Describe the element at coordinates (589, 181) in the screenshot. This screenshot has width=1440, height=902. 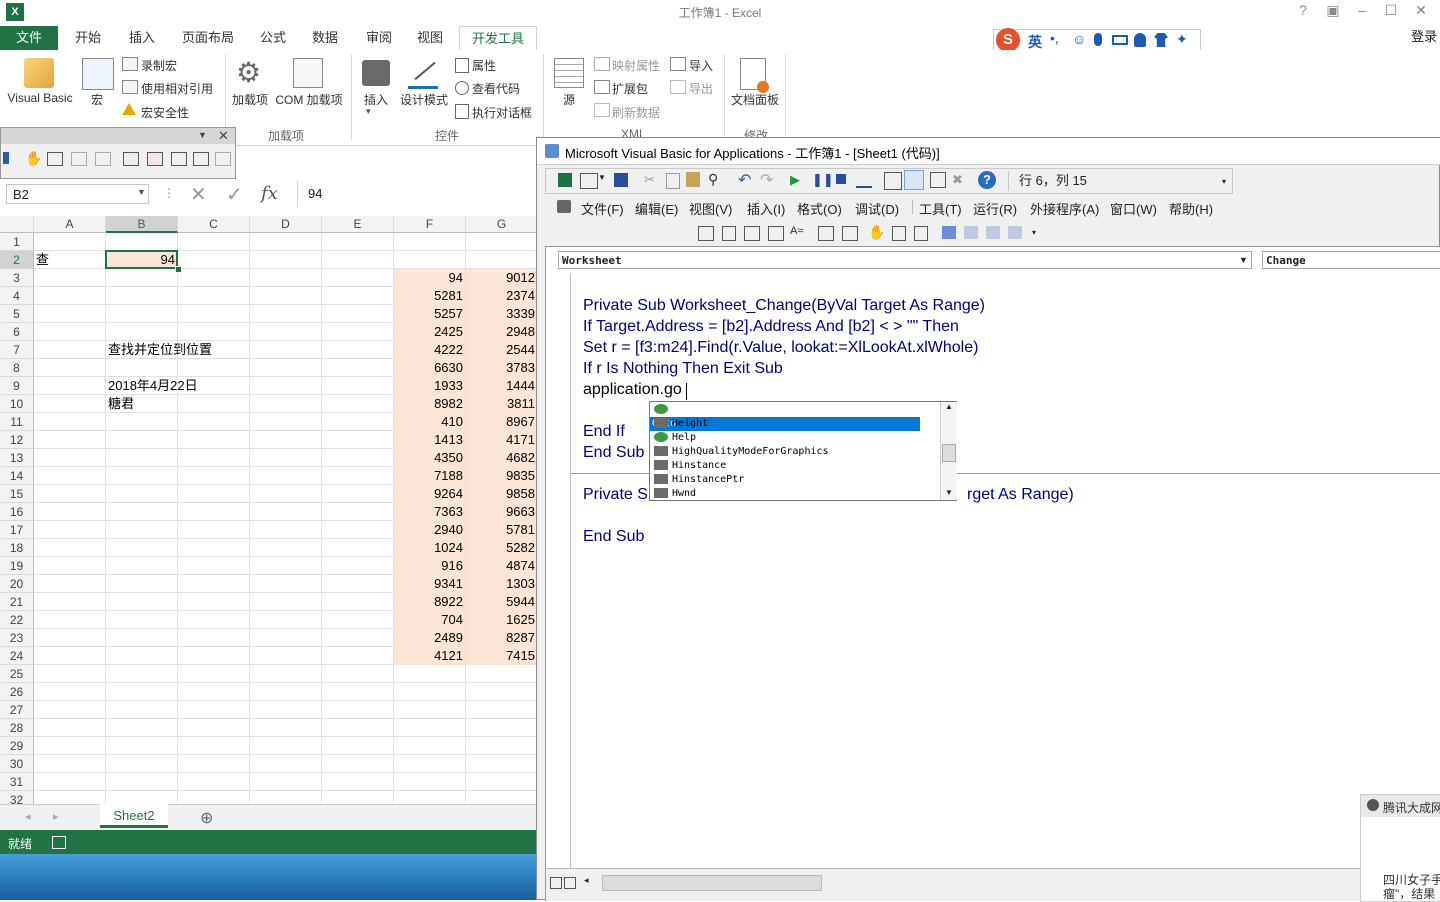
I see `insert-userform-icon` at that location.